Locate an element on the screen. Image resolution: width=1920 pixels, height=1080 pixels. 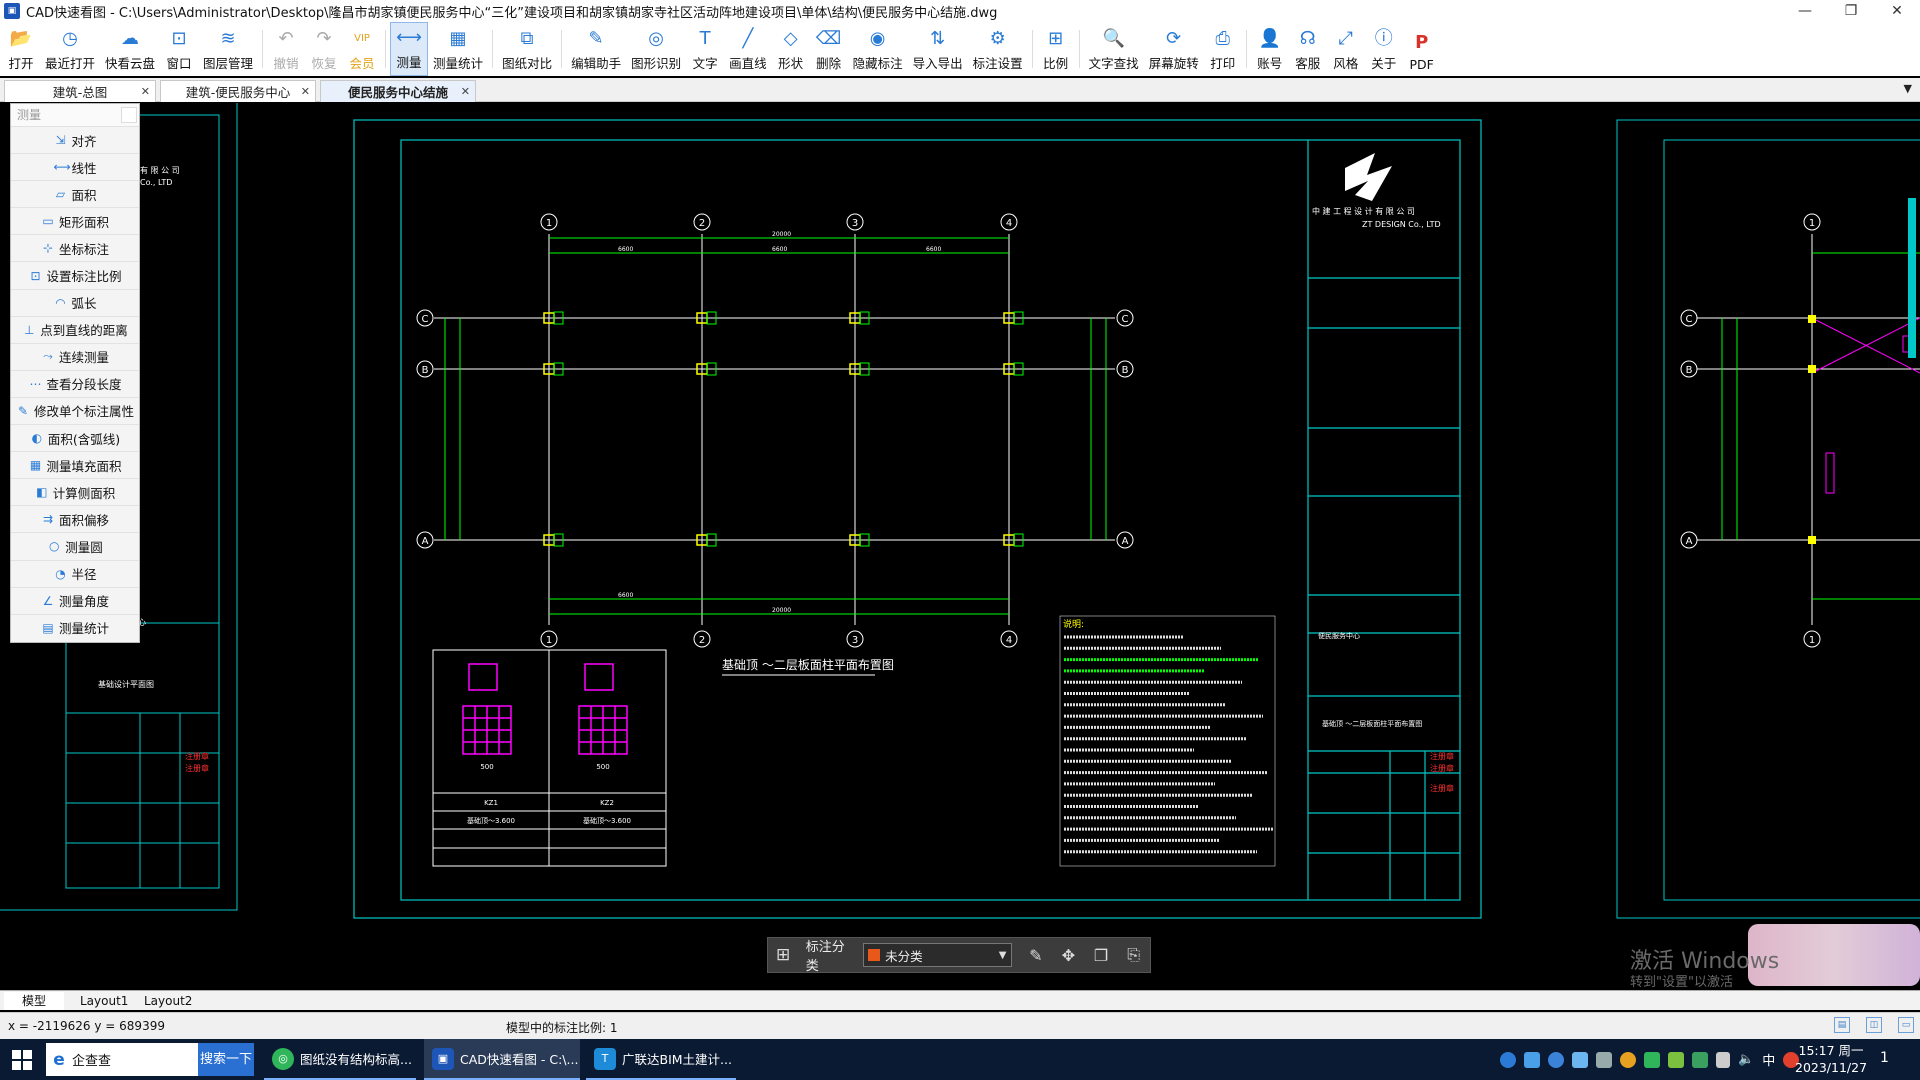
measure-item-radius: ◔ 半径 is located at coordinates (75, 573).